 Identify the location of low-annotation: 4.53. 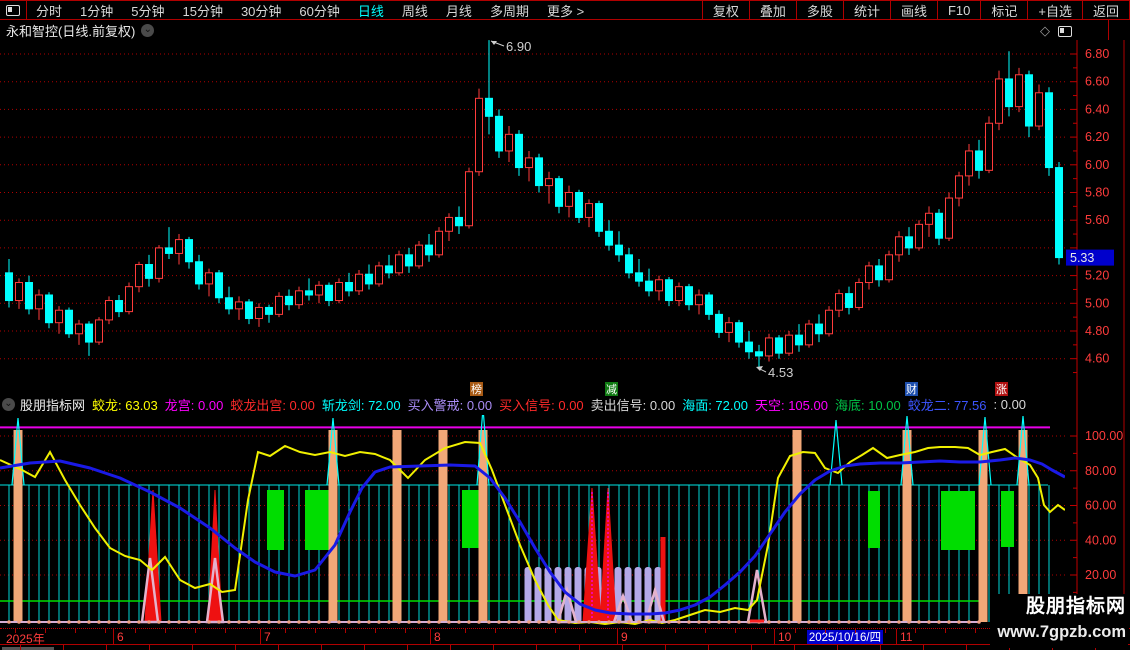
(774, 372).